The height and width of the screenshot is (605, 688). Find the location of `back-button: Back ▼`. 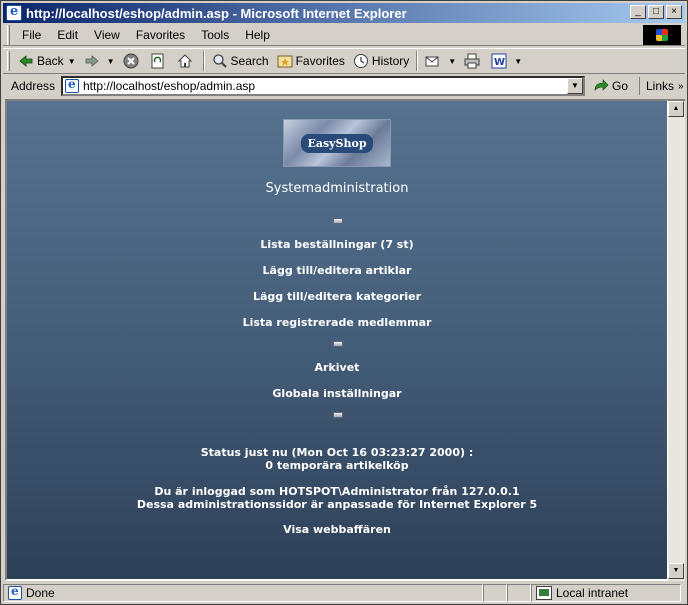

back-button: Back ▼ is located at coordinates (47, 61).